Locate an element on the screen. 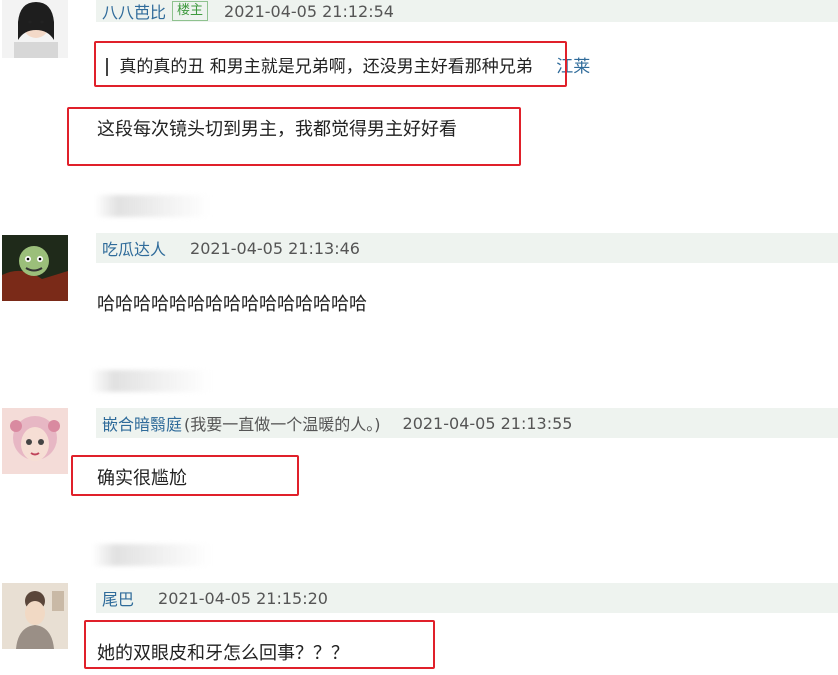 The image size is (838, 675). timestamp: 2021-04-05 21:15:20 is located at coordinates (243, 598).